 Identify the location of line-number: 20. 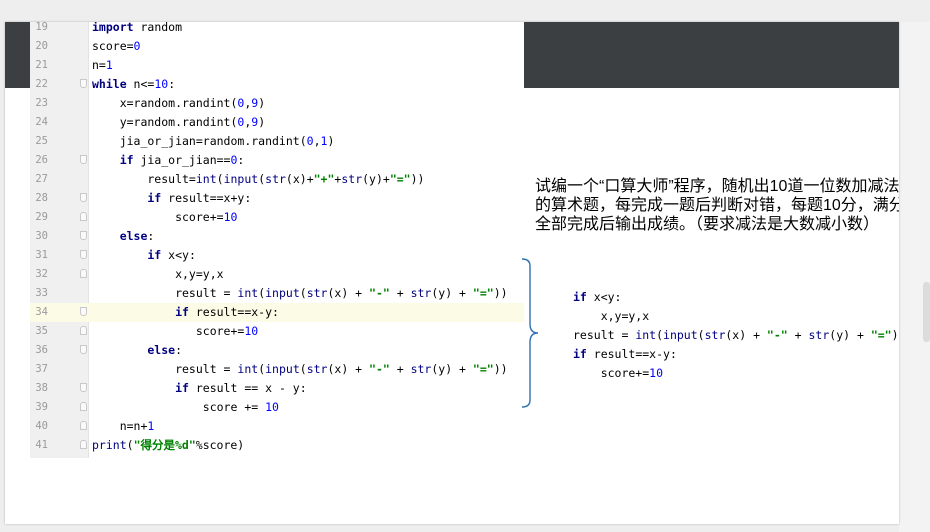
(41, 46).